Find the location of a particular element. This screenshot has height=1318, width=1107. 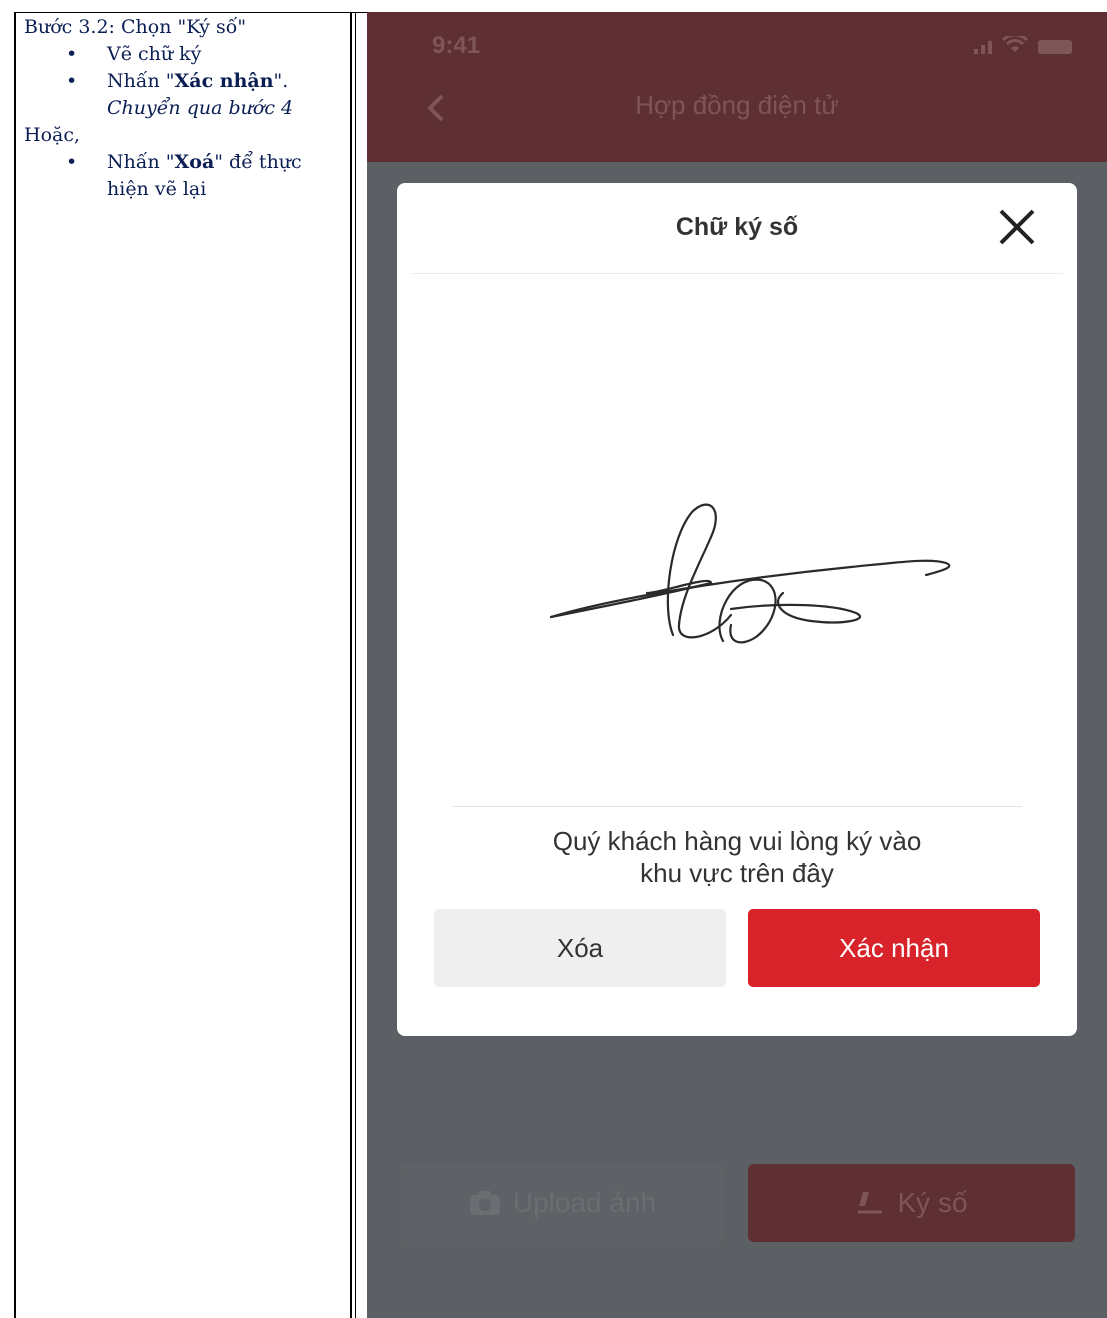

battery-icon is located at coordinates (1055, 47).